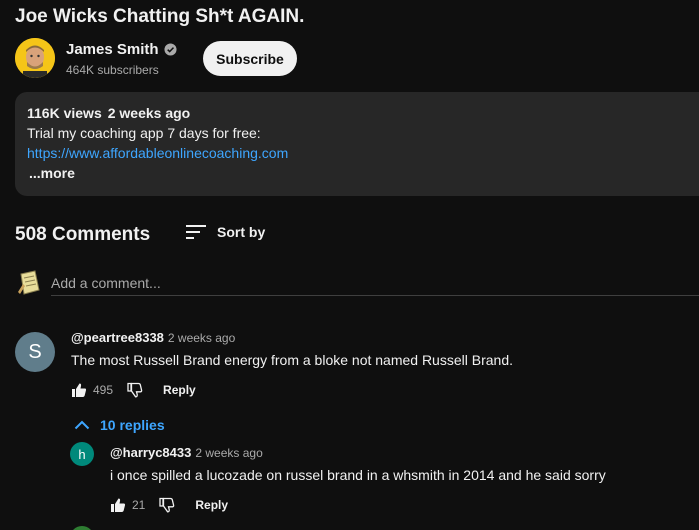 The image size is (699, 530). Describe the element at coordinates (228, 453) in the screenshot. I see `reply-time: 2 weeks ago` at that location.